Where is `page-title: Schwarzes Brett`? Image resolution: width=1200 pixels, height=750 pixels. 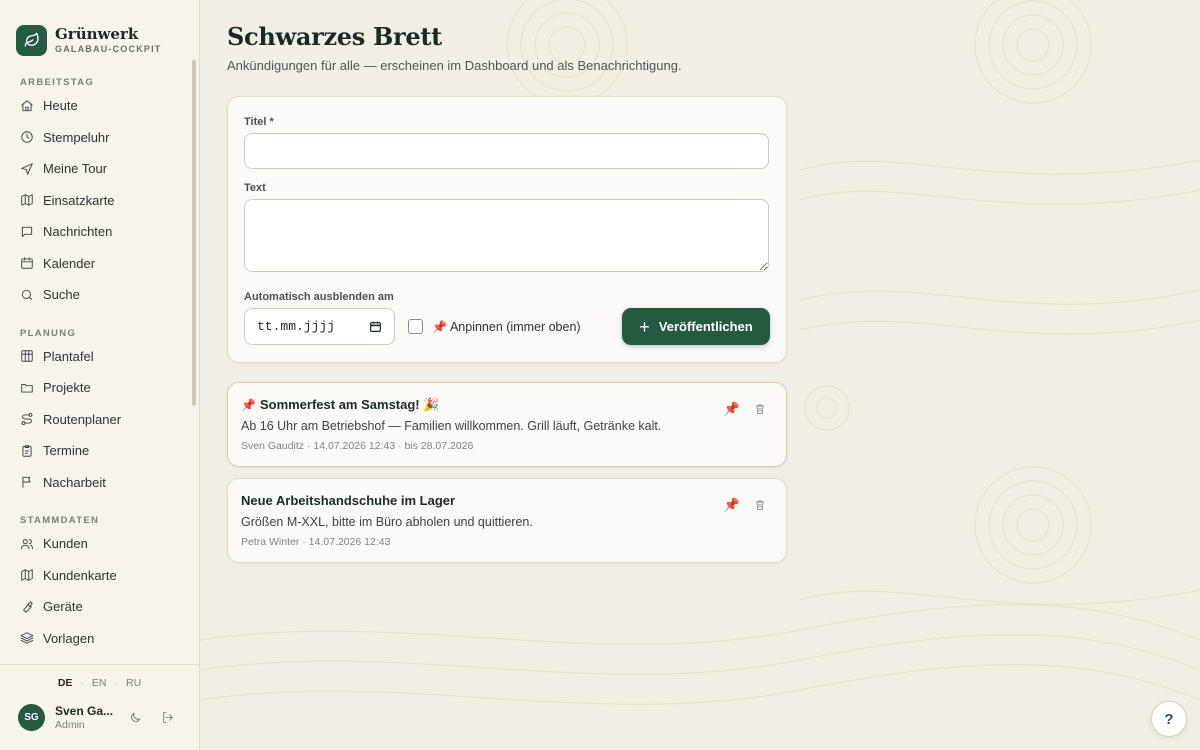 page-title: Schwarzes Brett is located at coordinates (334, 36).